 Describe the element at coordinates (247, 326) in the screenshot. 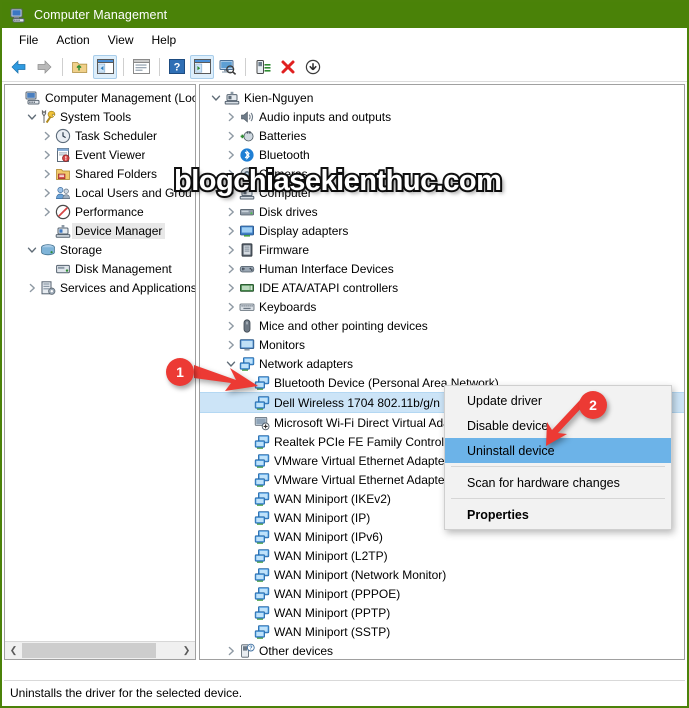

I see `mouse-icon` at that location.